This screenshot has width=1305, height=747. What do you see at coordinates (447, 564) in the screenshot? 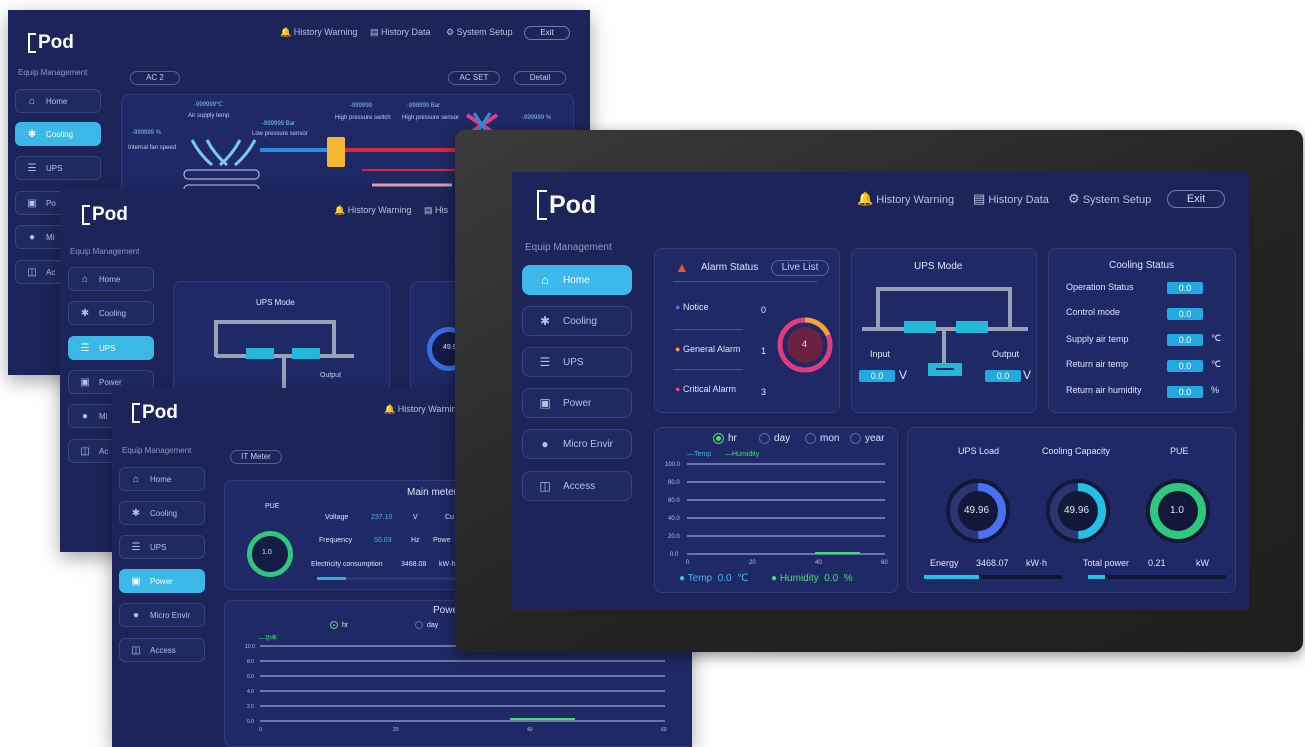
I see `consumption-unit: kW·h` at bounding box center [447, 564].